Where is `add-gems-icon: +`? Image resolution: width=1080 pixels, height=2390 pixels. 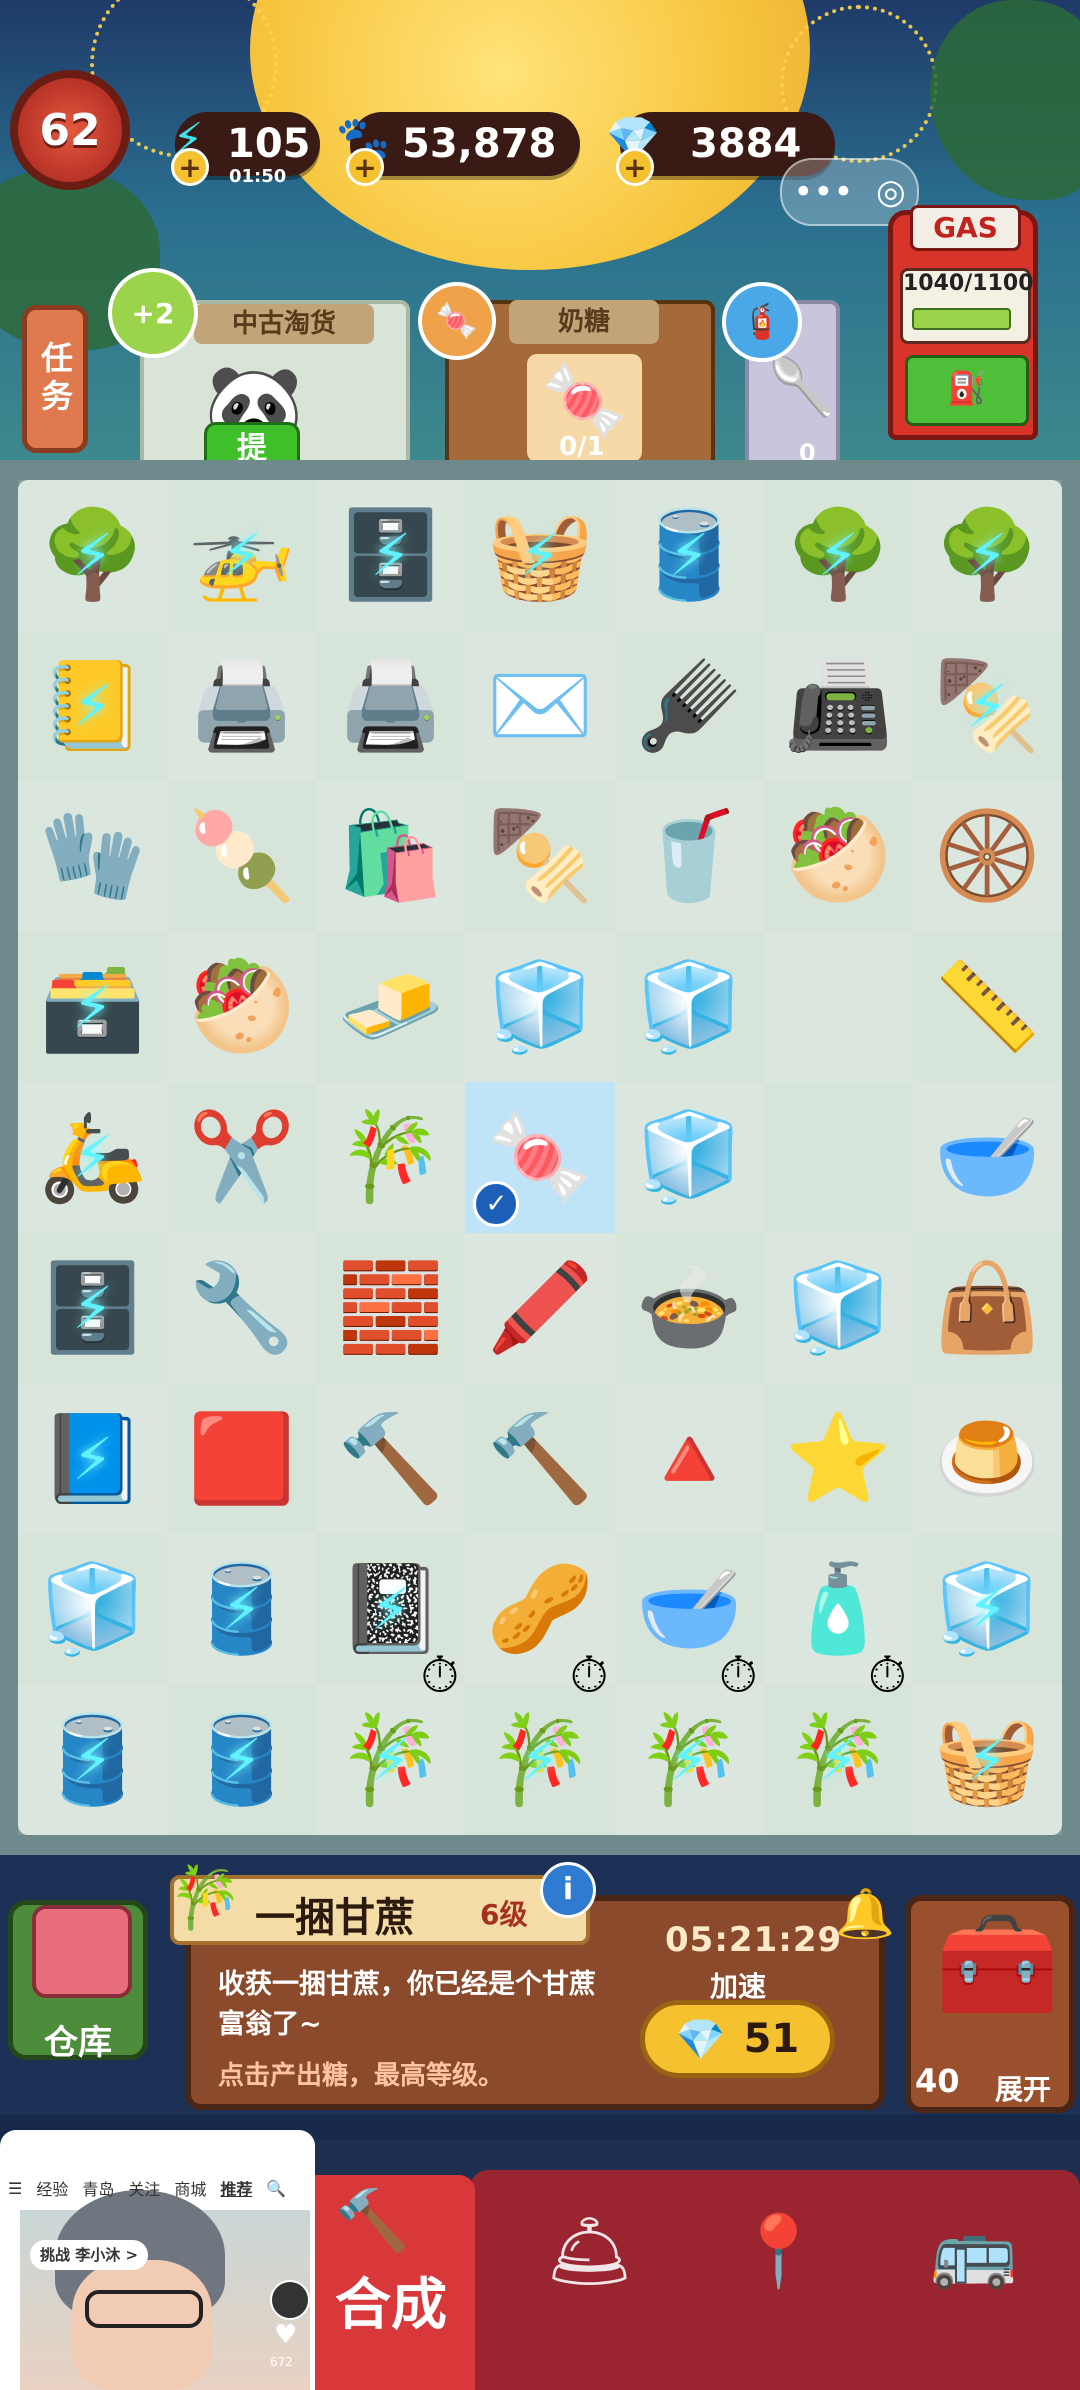 add-gems-icon: + is located at coordinates (635, 167).